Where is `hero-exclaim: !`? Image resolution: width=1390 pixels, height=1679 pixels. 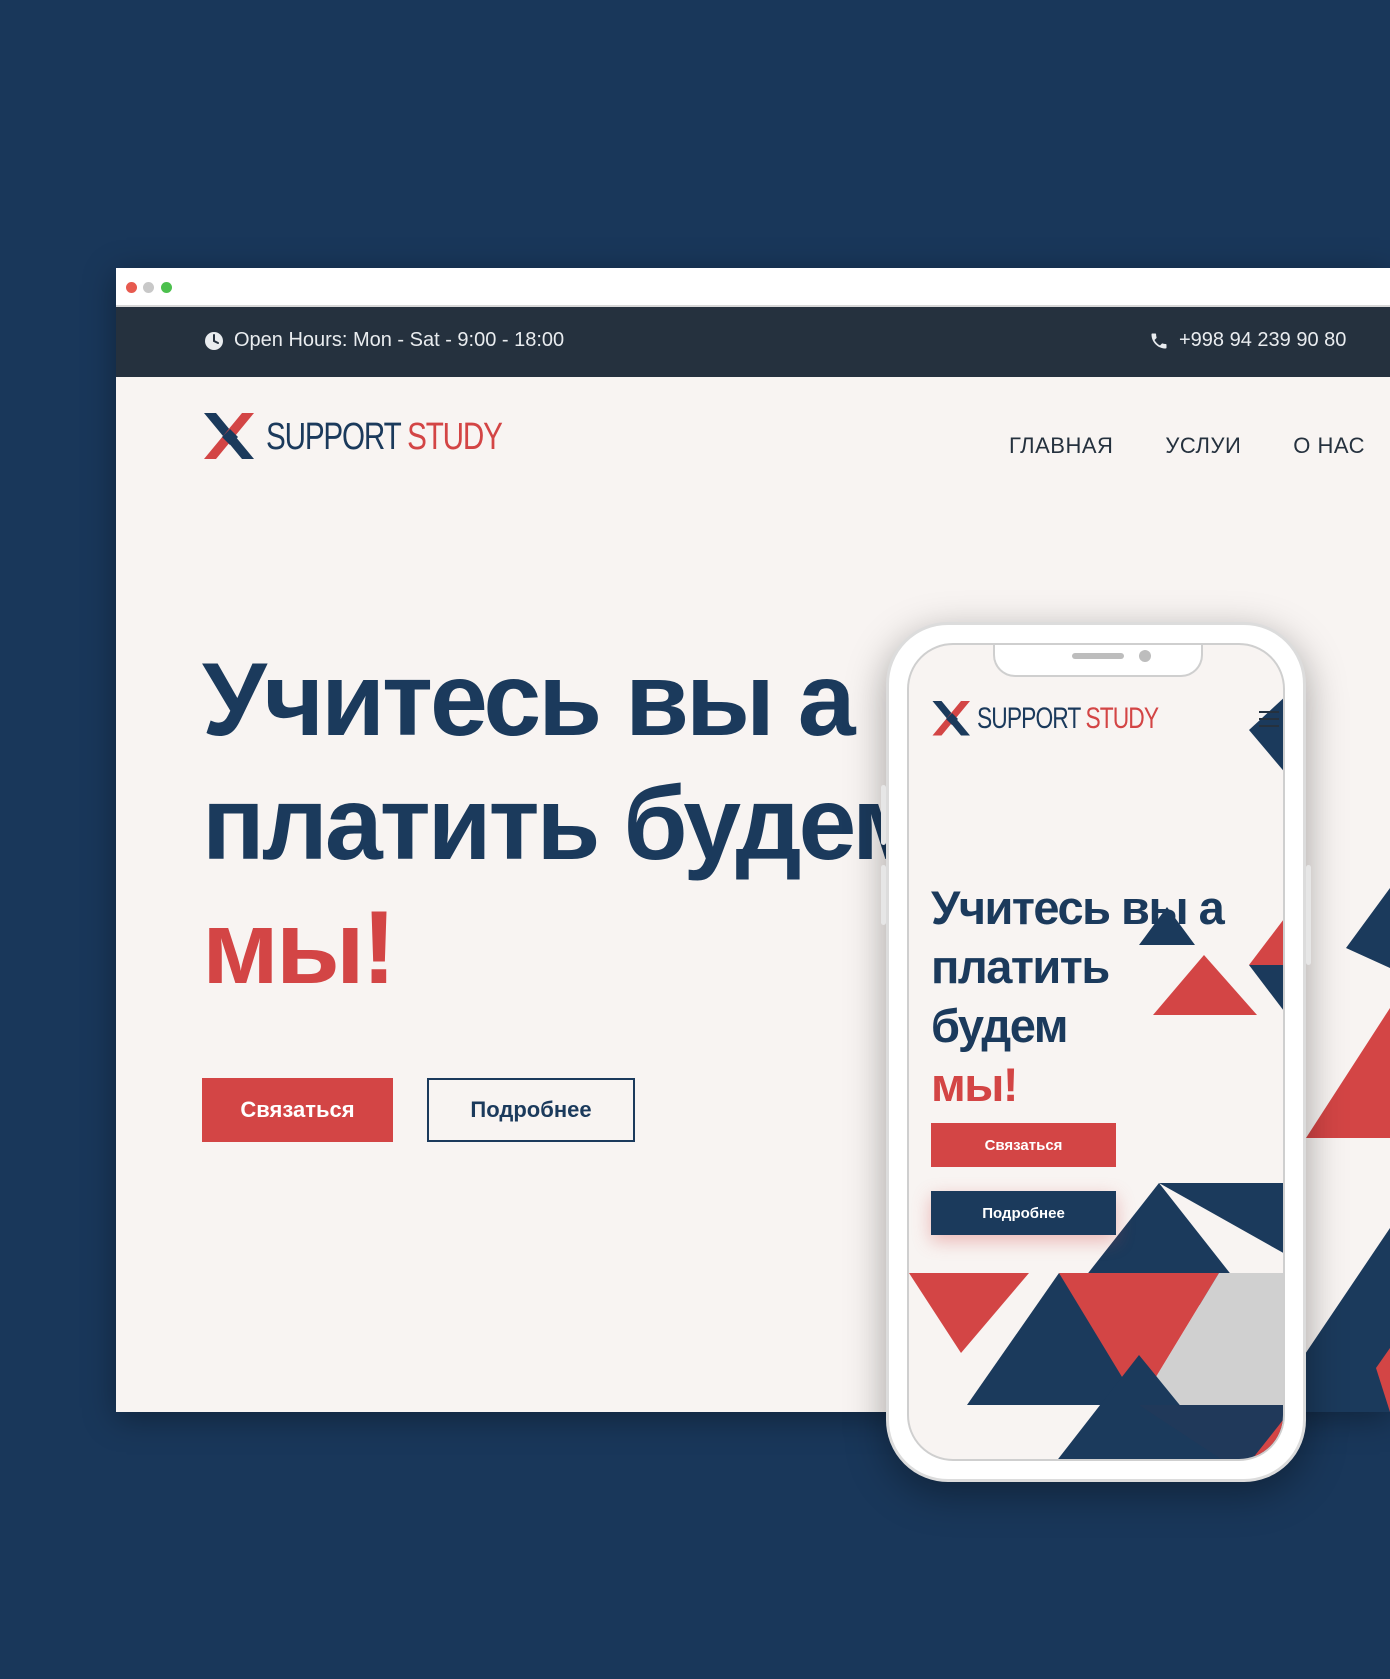 hero-exclaim: ! is located at coordinates (379, 948).